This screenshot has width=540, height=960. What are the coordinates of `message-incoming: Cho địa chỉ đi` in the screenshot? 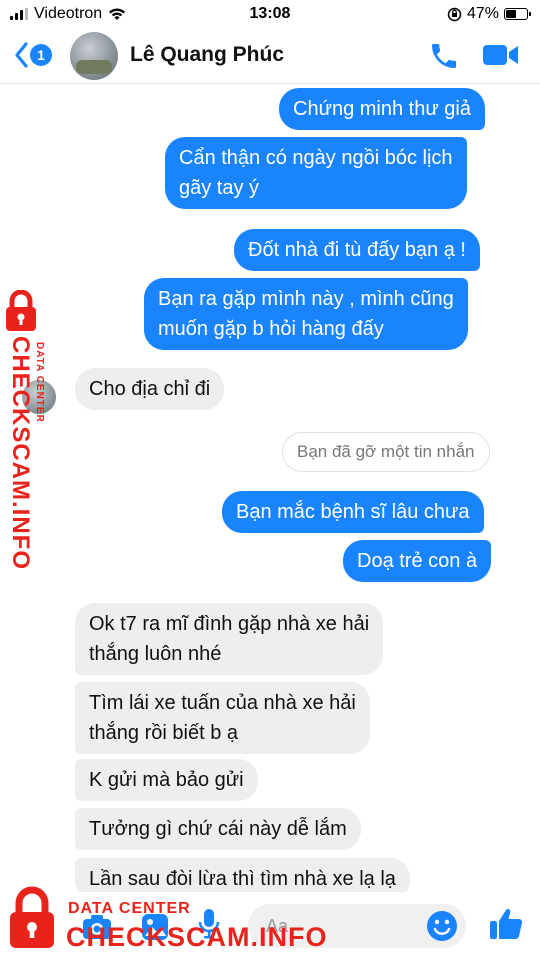 It's located at (150, 389).